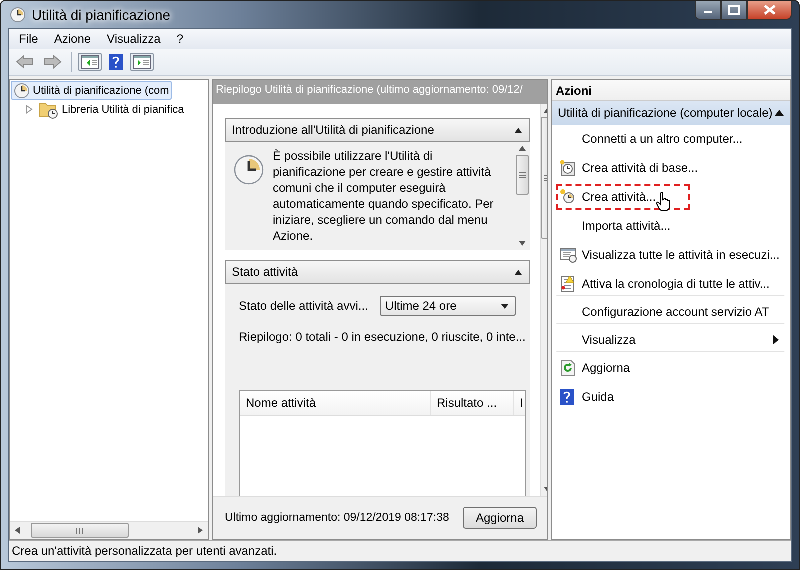  I want to click on column-header: Nome attività, so click(335, 403).